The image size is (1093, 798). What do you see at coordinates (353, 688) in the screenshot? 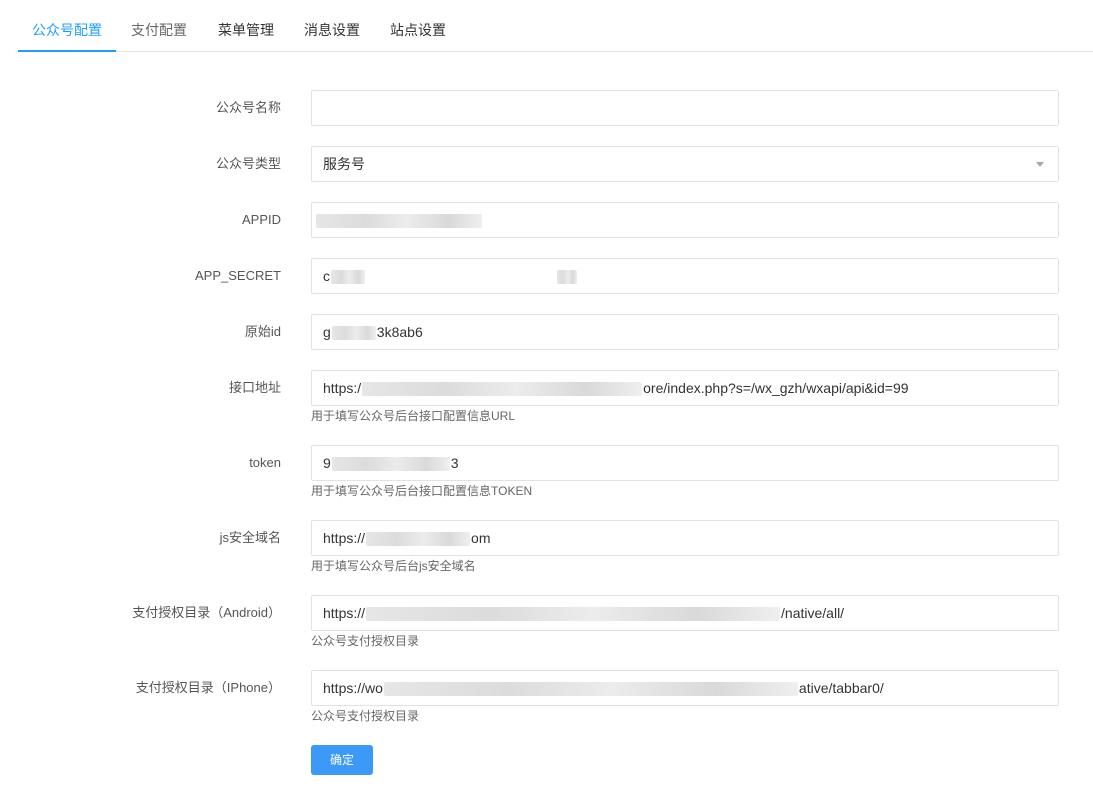
I see `pay-iphone-value-prefix: https://wo` at bounding box center [353, 688].